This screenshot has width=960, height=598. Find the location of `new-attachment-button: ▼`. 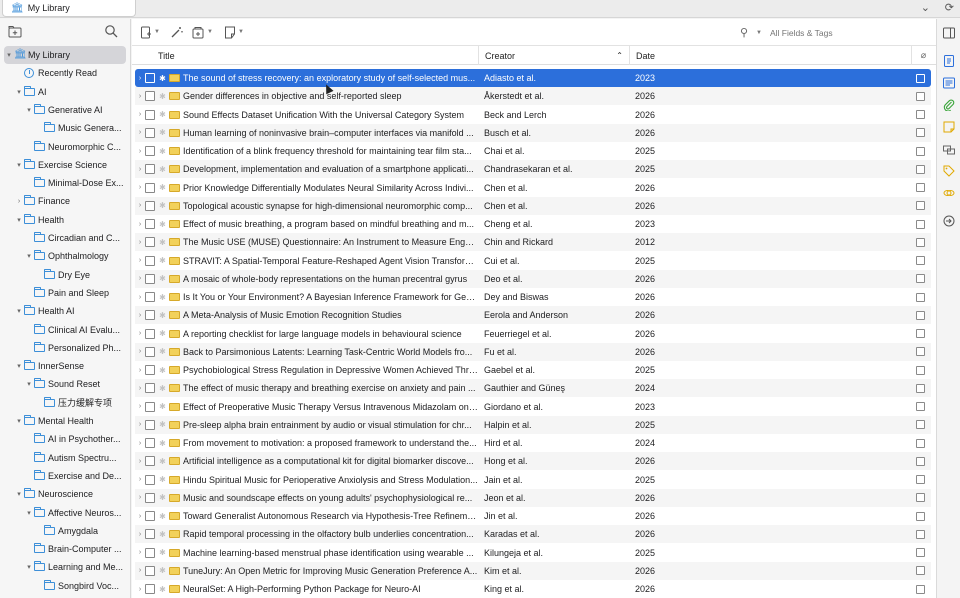

new-attachment-button: ▼ is located at coordinates (202, 32).